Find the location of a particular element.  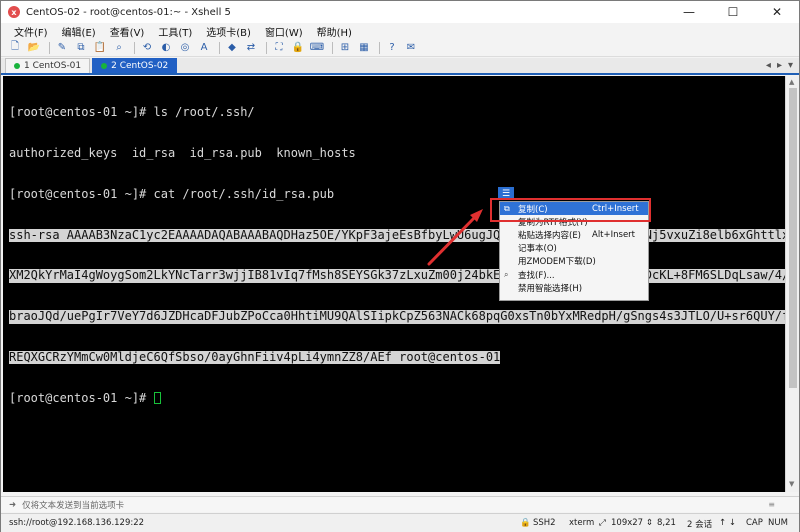

close-button: ✕ is located at coordinates (777, 12).